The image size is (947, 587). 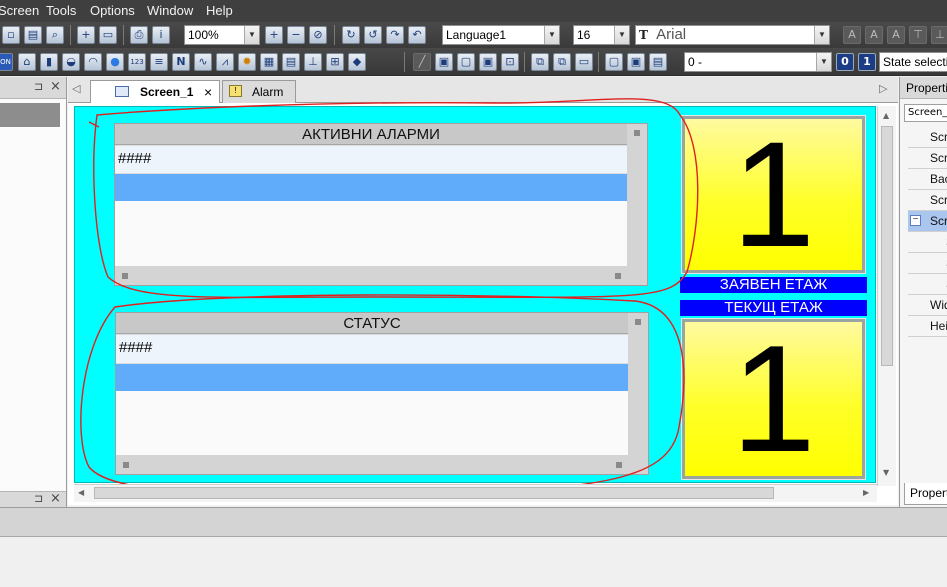 I want to click on font-size-select: 16 ▼, so click(x=601, y=35).